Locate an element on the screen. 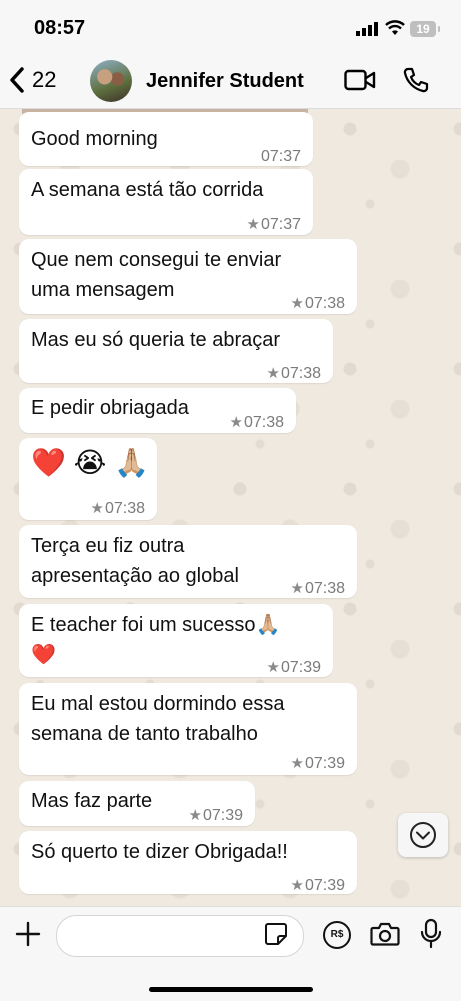 This screenshot has height=1001, width=461. message-bubble: Mas faz parte ★ 07:39 is located at coordinates (137, 803).